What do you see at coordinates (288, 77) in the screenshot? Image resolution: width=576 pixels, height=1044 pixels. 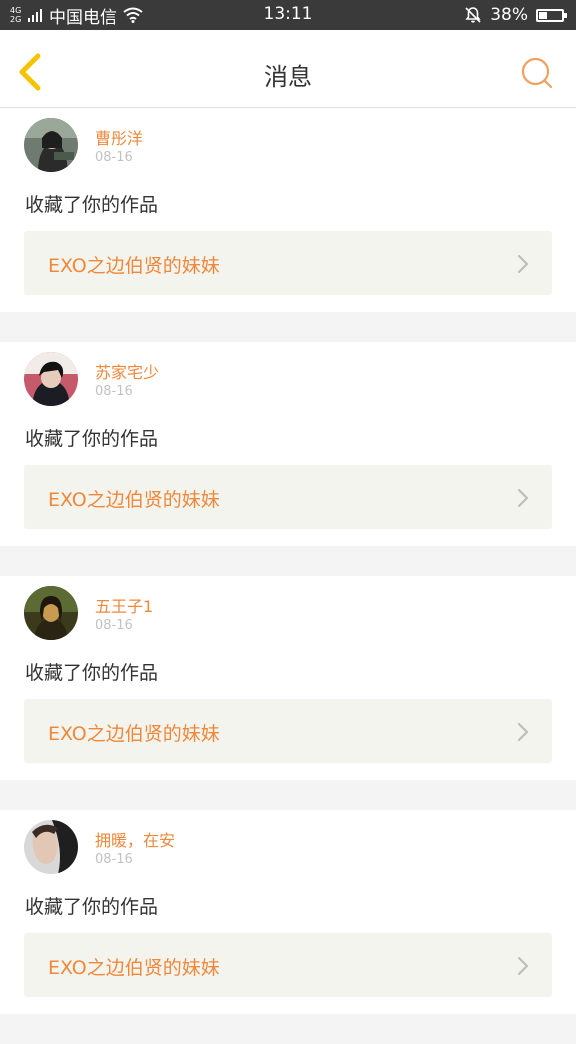 I see `page-title: 消息` at bounding box center [288, 77].